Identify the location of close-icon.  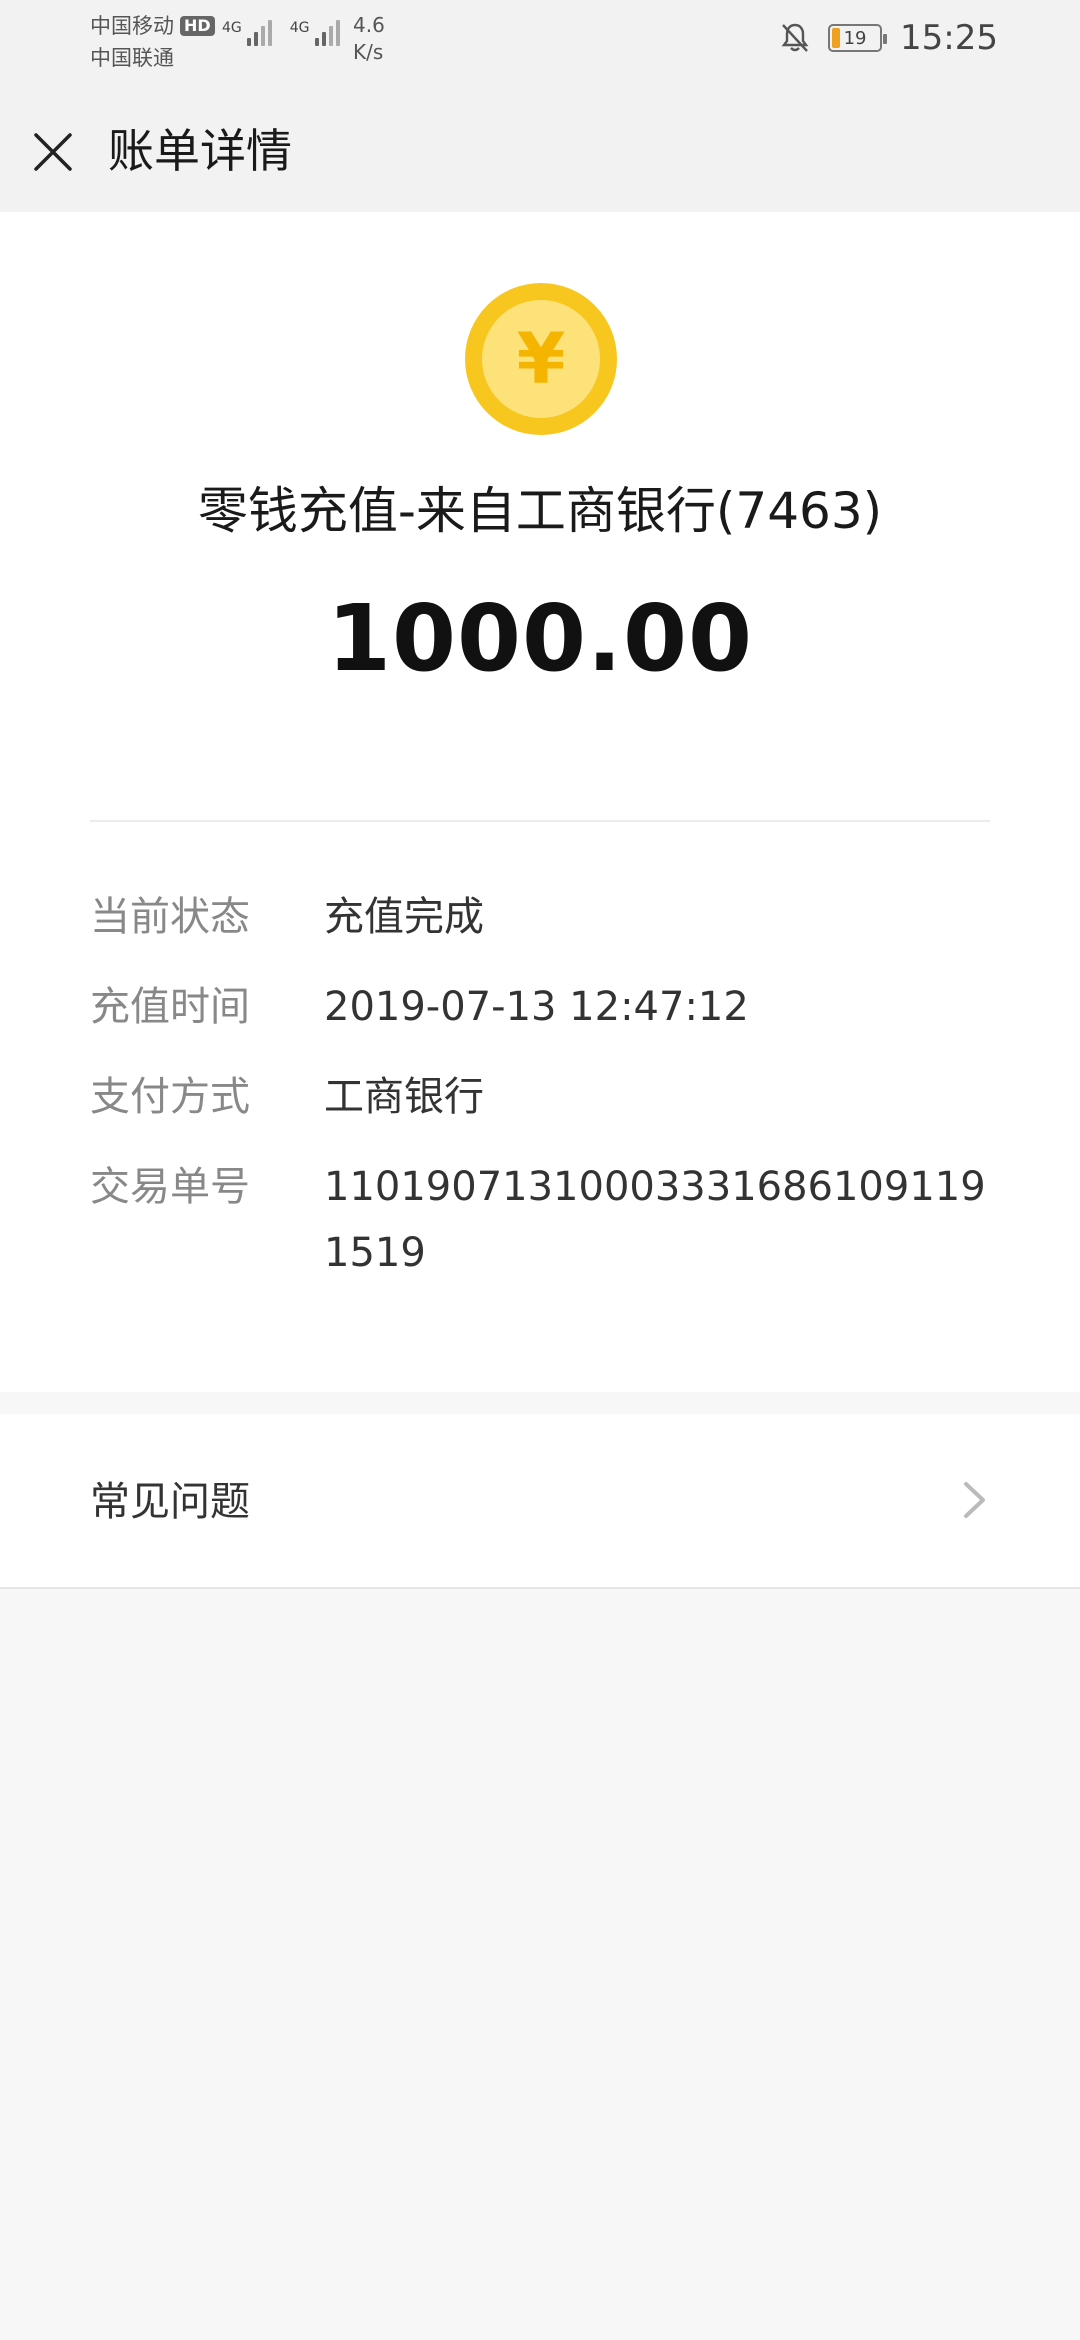
(53, 152).